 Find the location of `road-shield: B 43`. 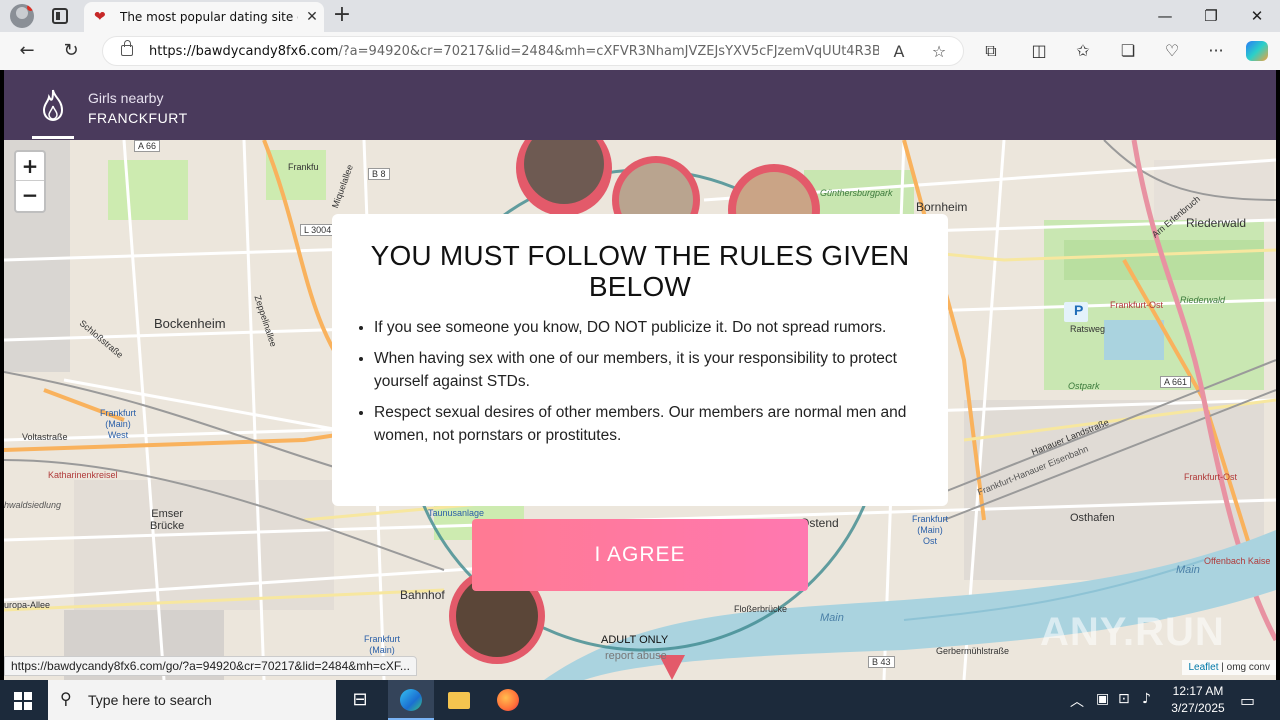

road-shield: B 43 is located at coordinates (881, 662).